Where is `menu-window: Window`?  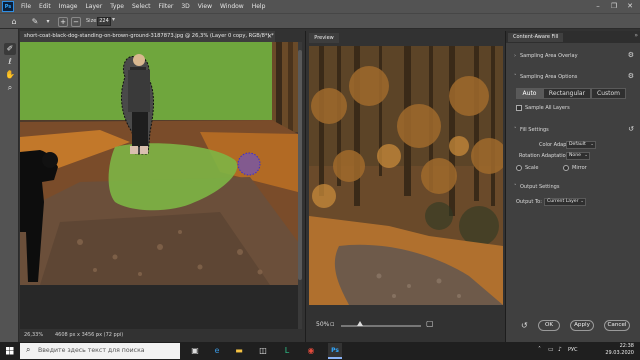 menu-window: Window is located at coordinates (232, 6).